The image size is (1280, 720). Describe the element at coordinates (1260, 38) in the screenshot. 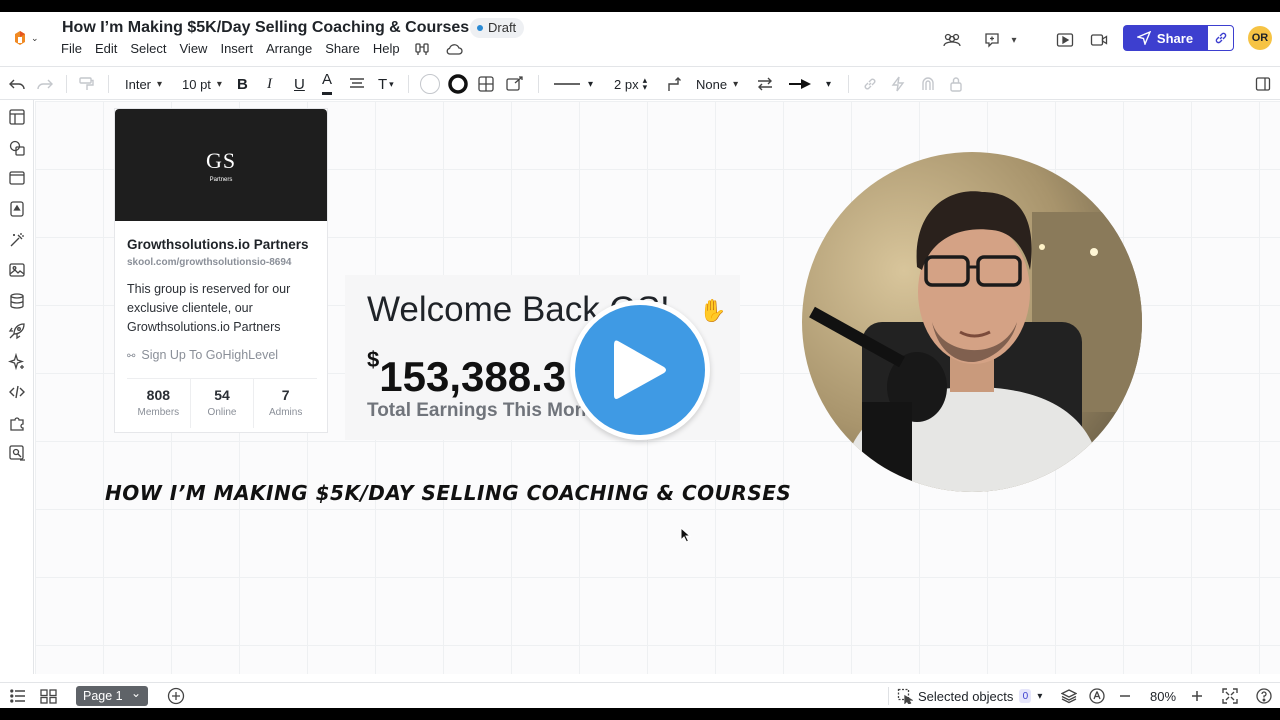

I see `user-avatar: OR` at that location.